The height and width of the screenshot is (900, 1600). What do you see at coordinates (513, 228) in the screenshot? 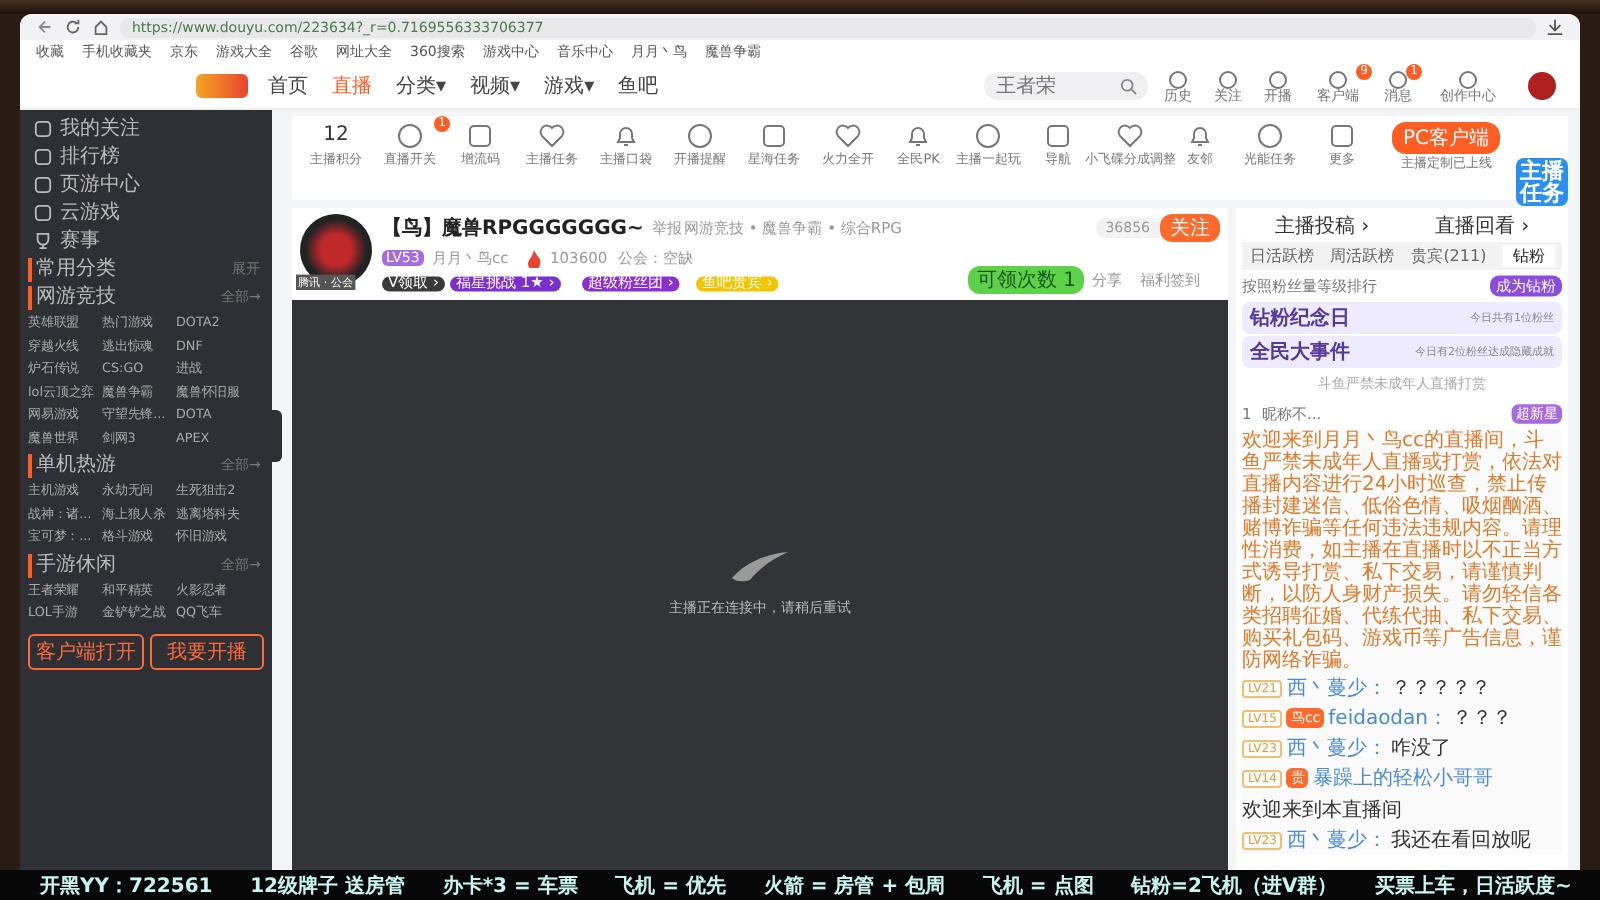
I see `room-title: 【鸟】魔兽RPGGGGGGG~` at bounding box center [513, 228].